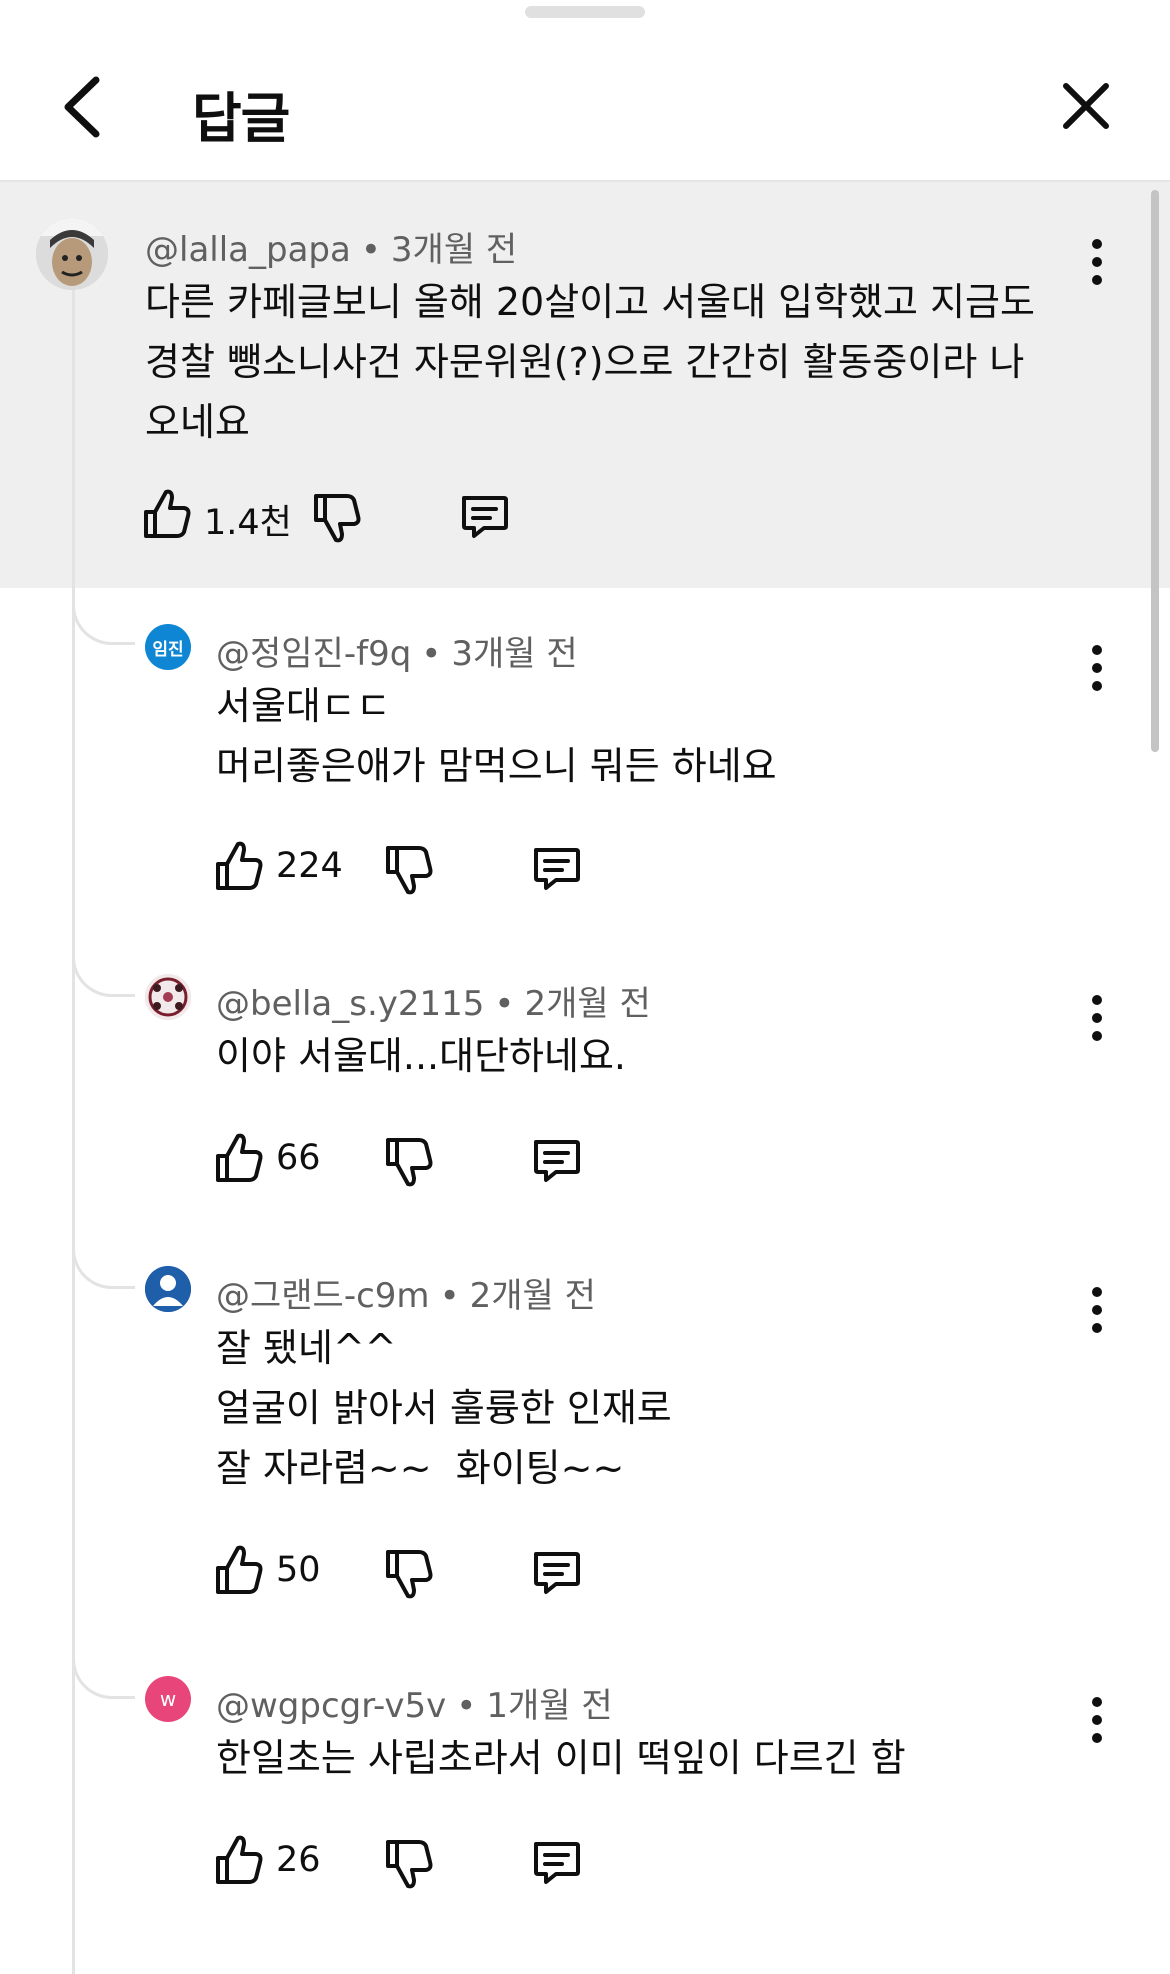 This screenshot has height=1974, width=1170. I want to click on like-count: 224, so click(309, 866).